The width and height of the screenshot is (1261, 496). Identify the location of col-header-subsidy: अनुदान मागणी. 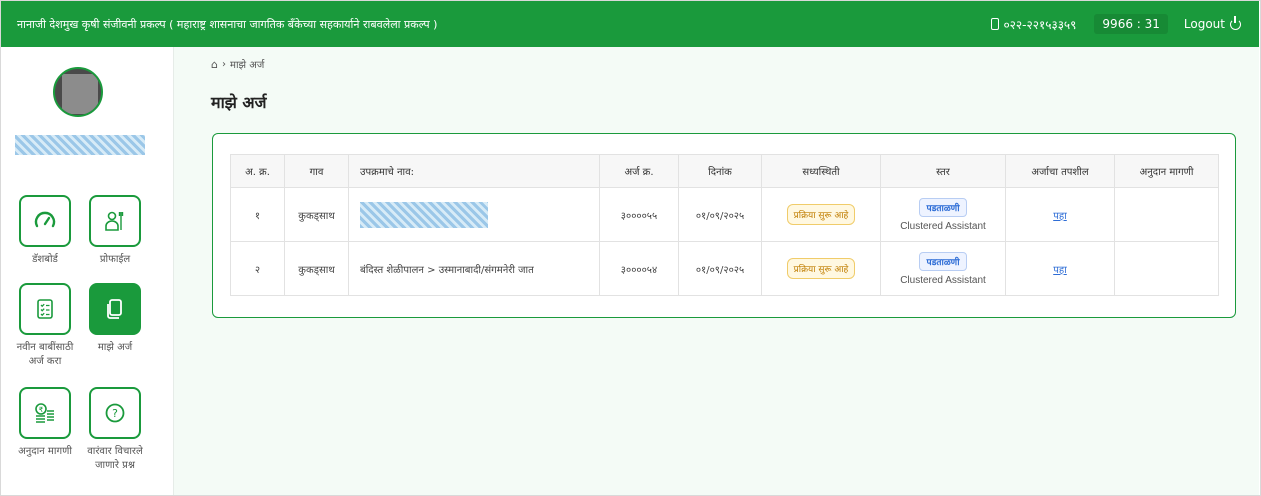
(1166, 171).